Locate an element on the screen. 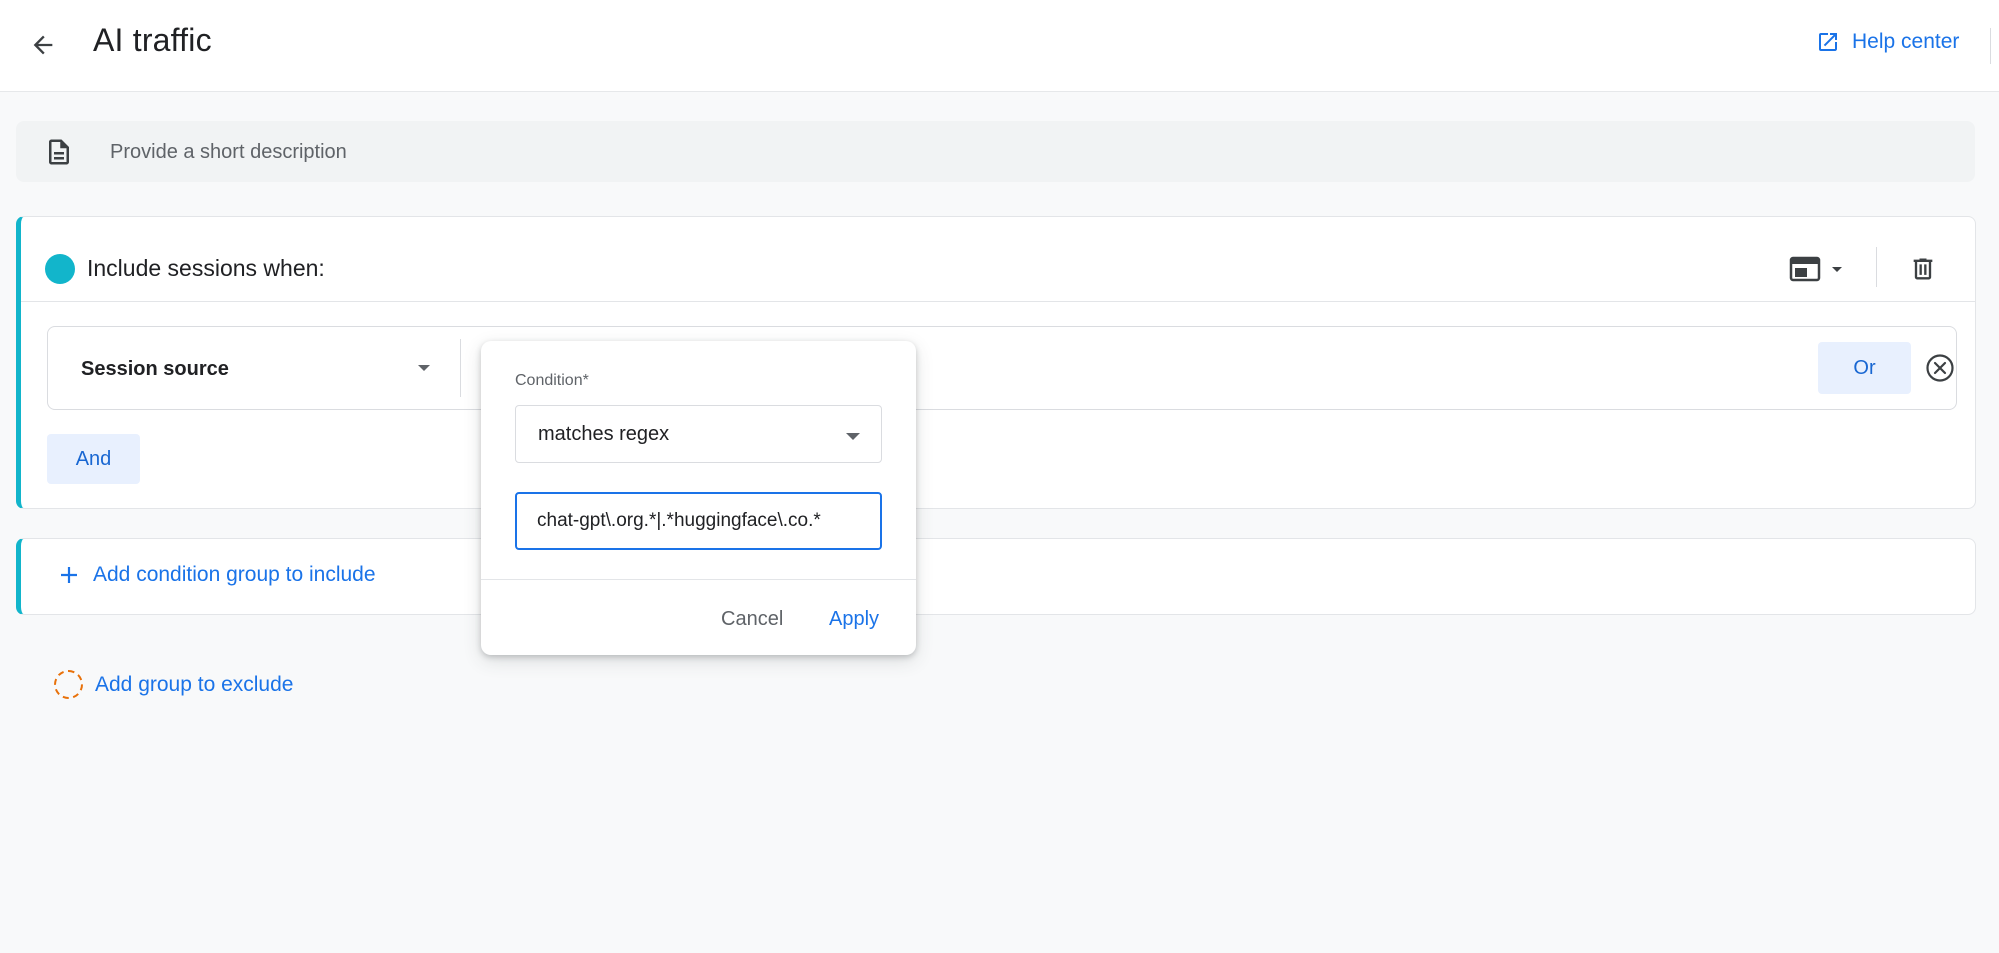  condition-select: matches regex is located at coordinates (698, 434).